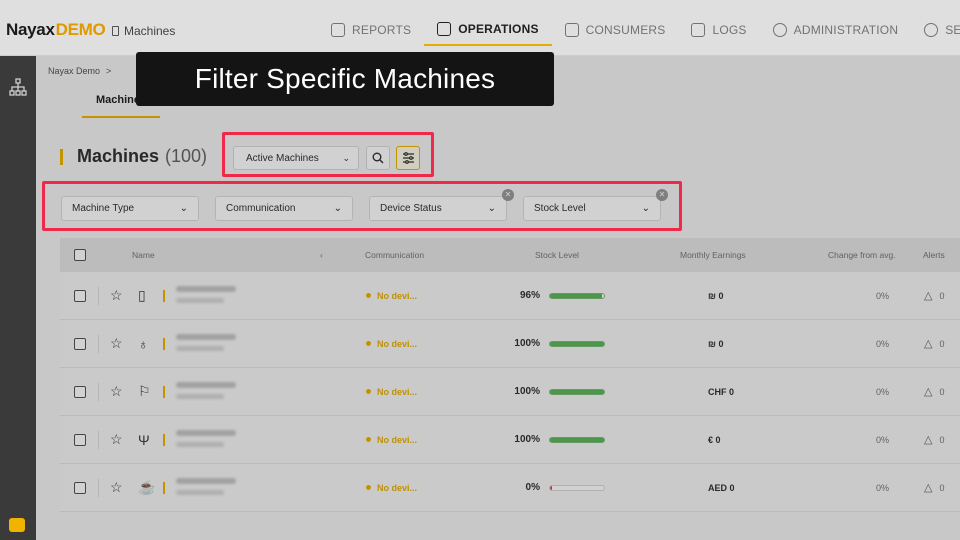 This screenshot has height=540, width=960. Describe the element at coordinates (510, 488) in the screenshot. I see `table-row: ☆ ☕ No devi... 0% AED 0 0% △ 0` at that location.